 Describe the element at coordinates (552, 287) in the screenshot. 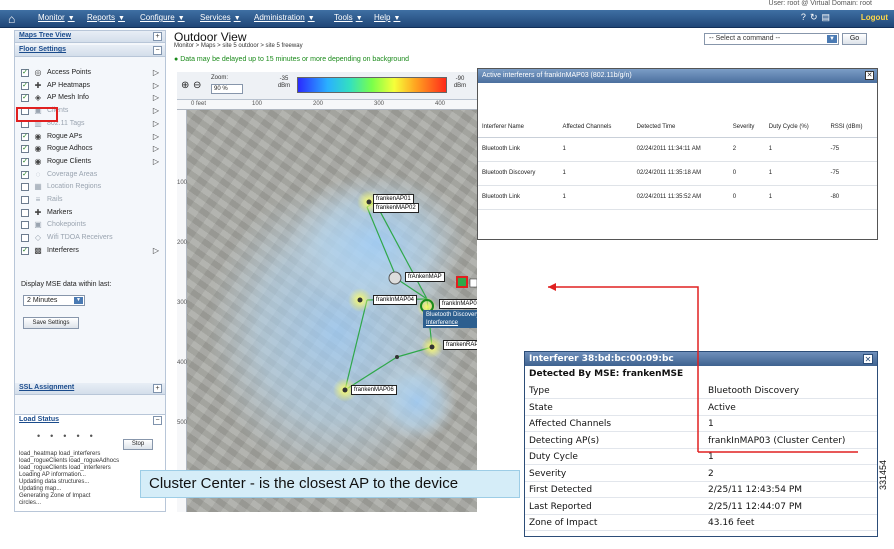

I see `arrow-head-icon` at that location.